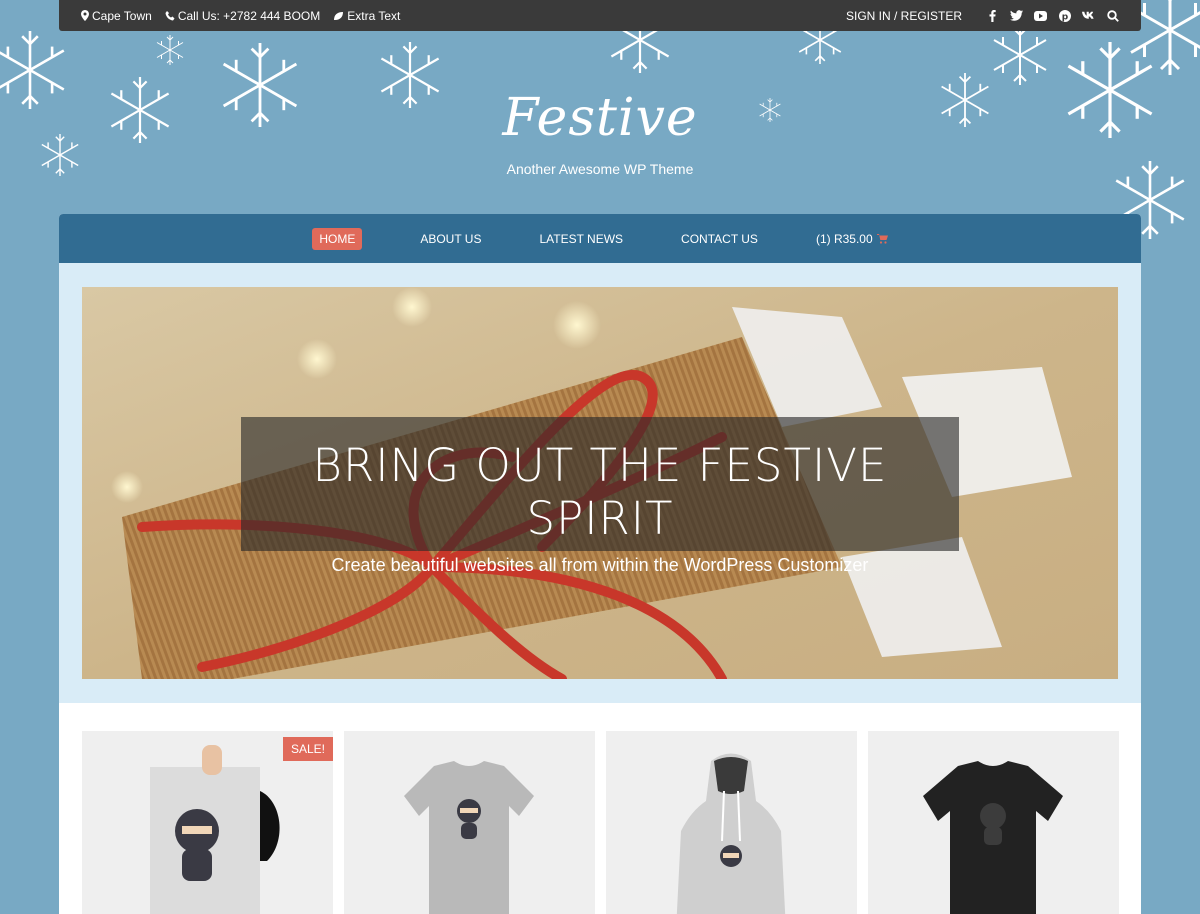  Describe the element at coordinates (844, 238) in the screenshot. I see `cart-total: (1) R35.00` at that location.